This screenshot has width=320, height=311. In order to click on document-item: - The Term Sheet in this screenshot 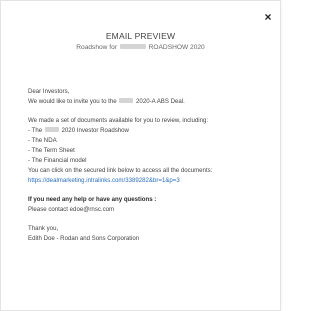, I will do `click(51, 150)`.